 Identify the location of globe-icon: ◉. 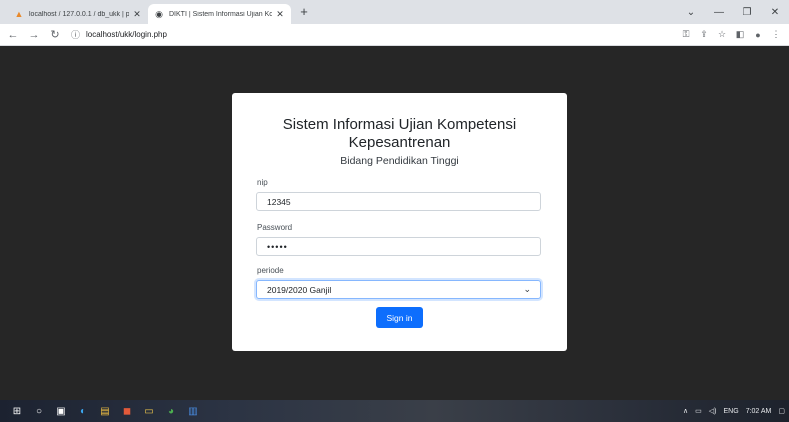
(159, 13).